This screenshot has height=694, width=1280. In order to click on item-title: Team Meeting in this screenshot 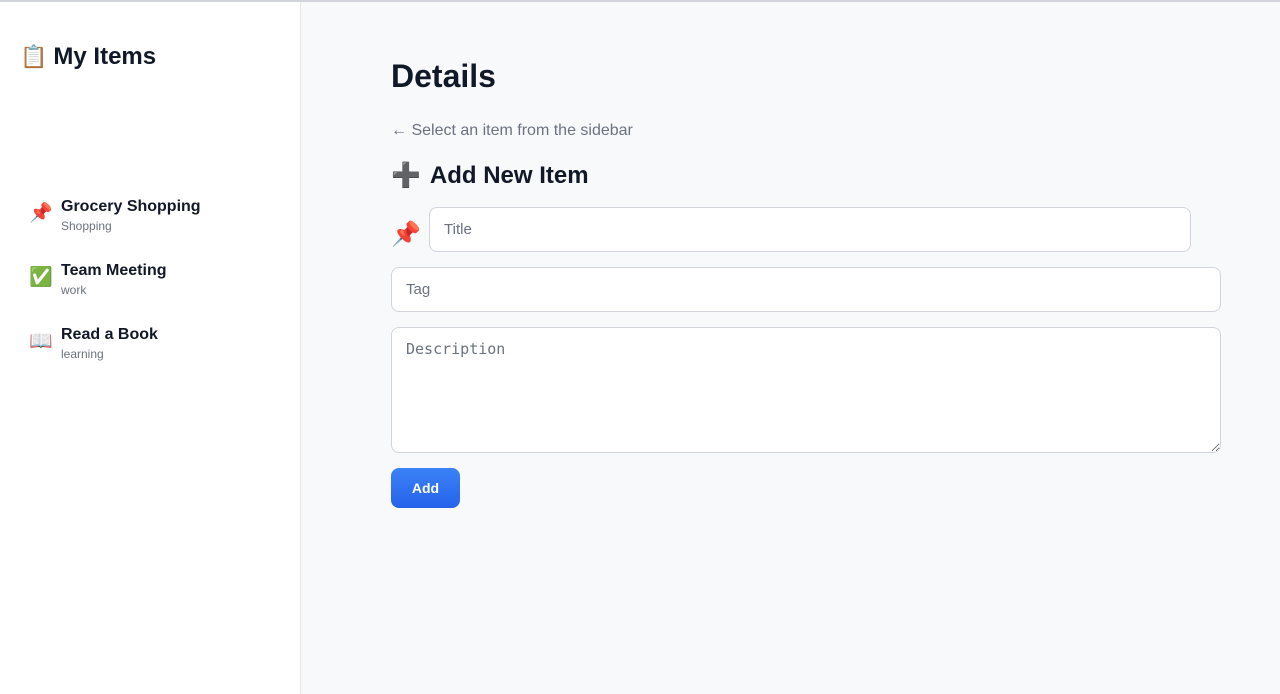, I will do `click(114, 270)`.